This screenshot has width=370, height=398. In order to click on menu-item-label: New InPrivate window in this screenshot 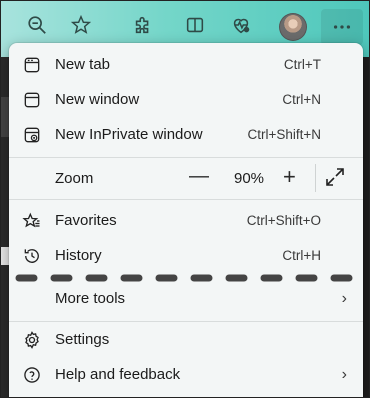, I will do `click(129, 134)`.